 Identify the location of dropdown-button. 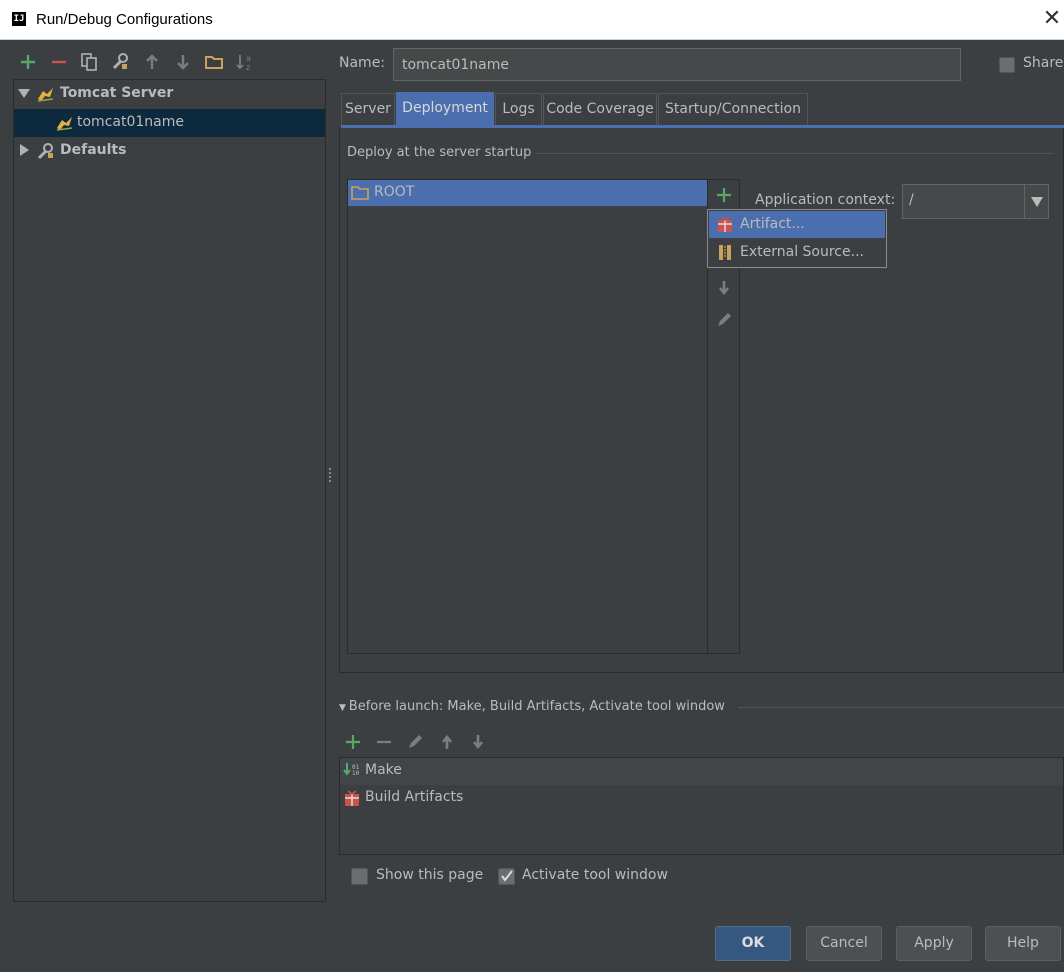
(1036, 201).